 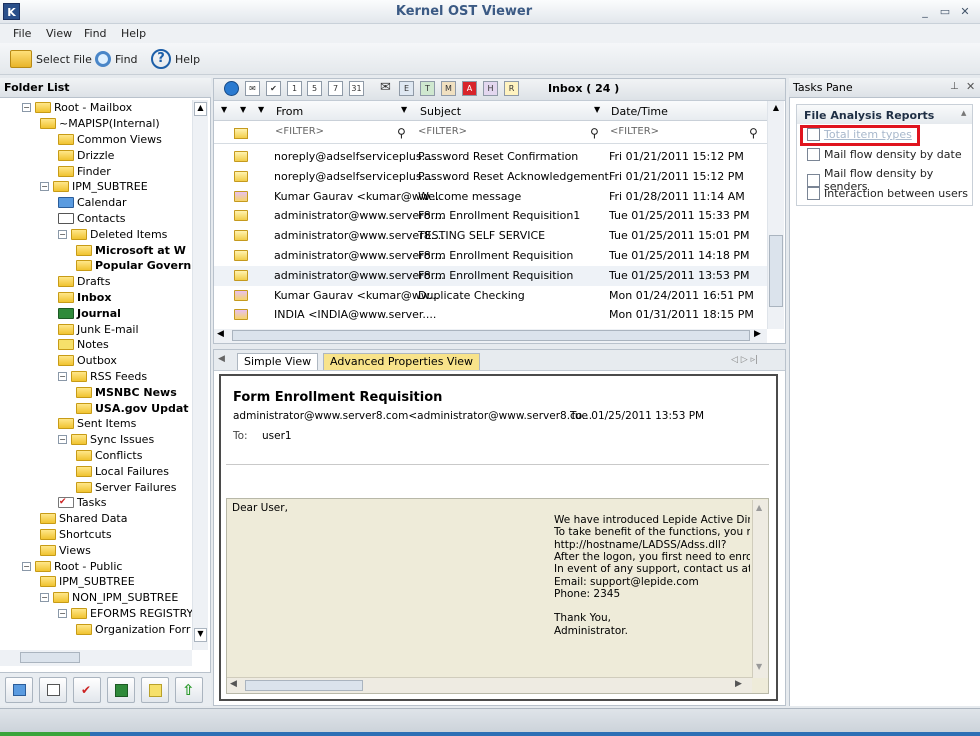 I want to click on close-button: ✕, so click(x=965, y=11).